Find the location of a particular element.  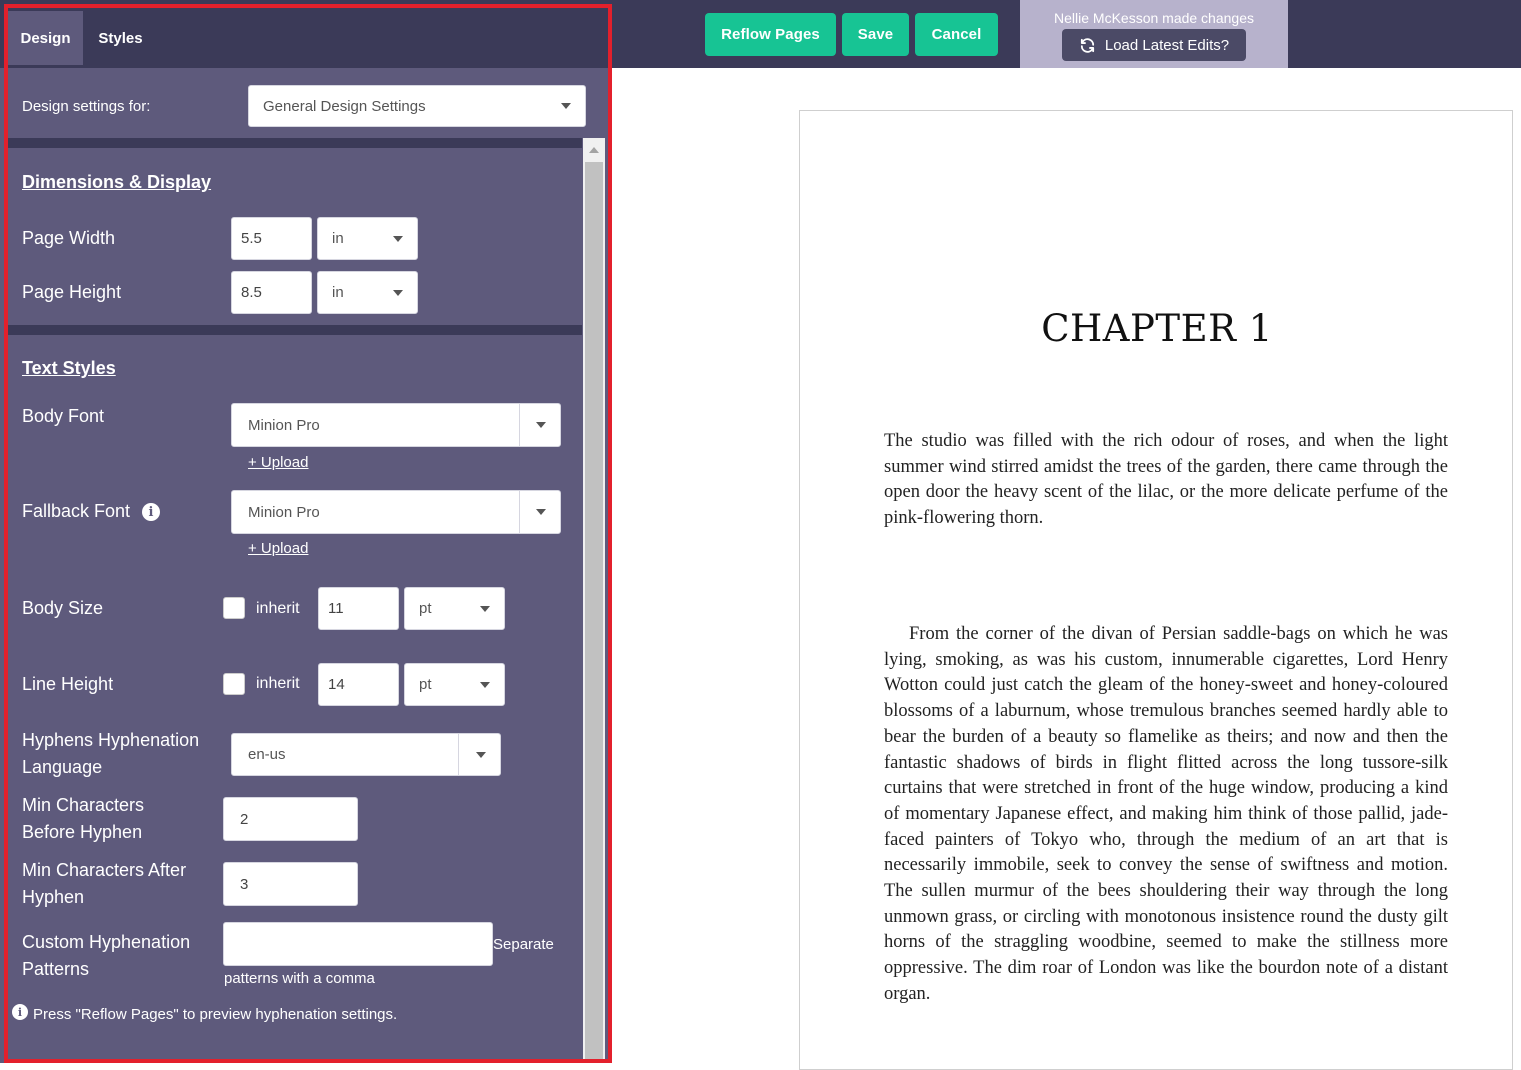

min-after-label: Min Characters After Hyphen is located at coordinates (104, 884).